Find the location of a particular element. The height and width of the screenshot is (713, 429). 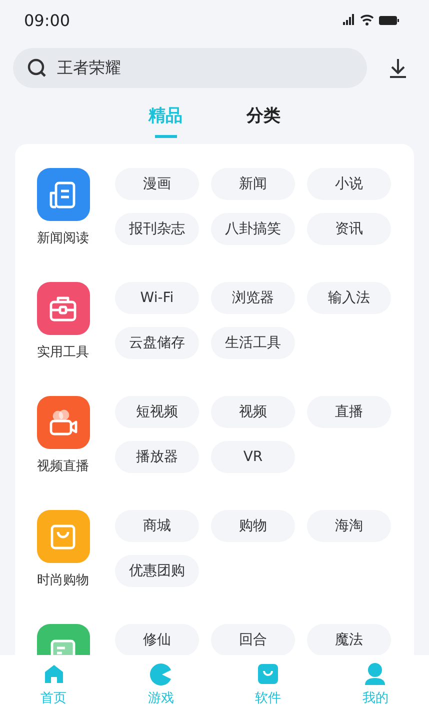

tag-chip: 直播 is located at coordinates (349, 412).